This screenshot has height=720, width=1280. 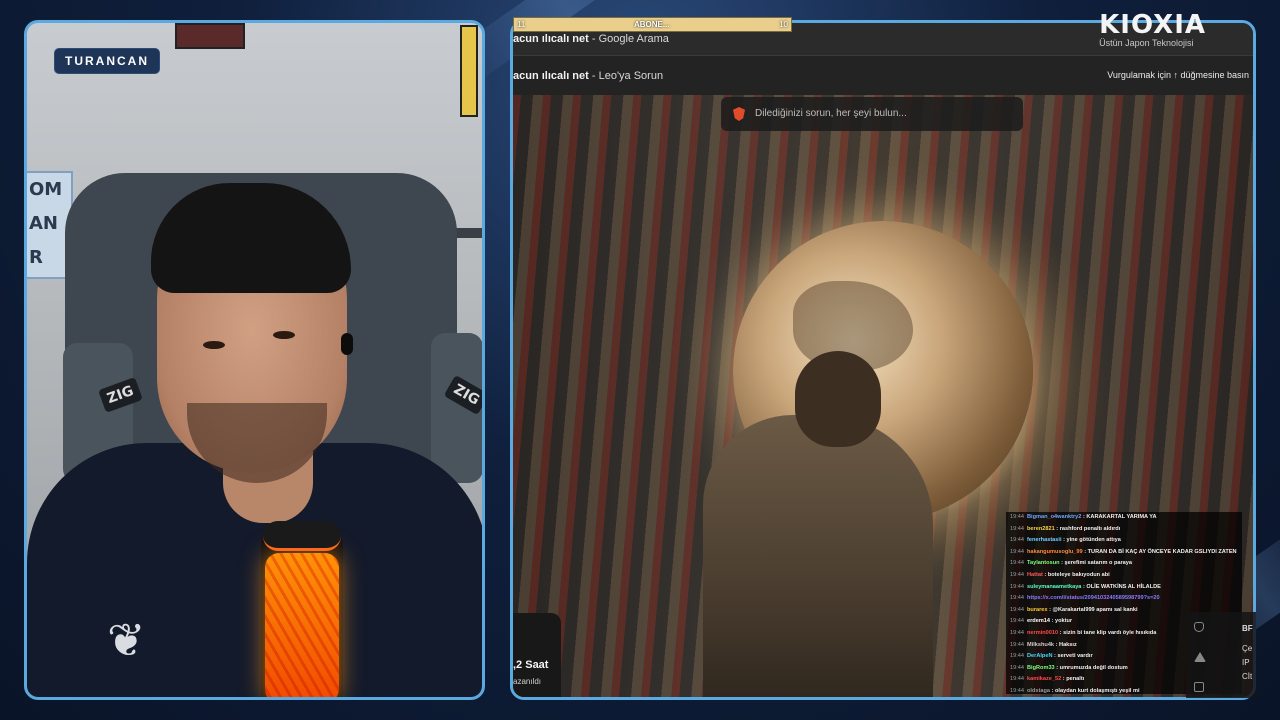 What do you see at coordinates (1037, 610) in the screenshot?
I see `chat-username: burarex` at bounding box center [1037, 610].